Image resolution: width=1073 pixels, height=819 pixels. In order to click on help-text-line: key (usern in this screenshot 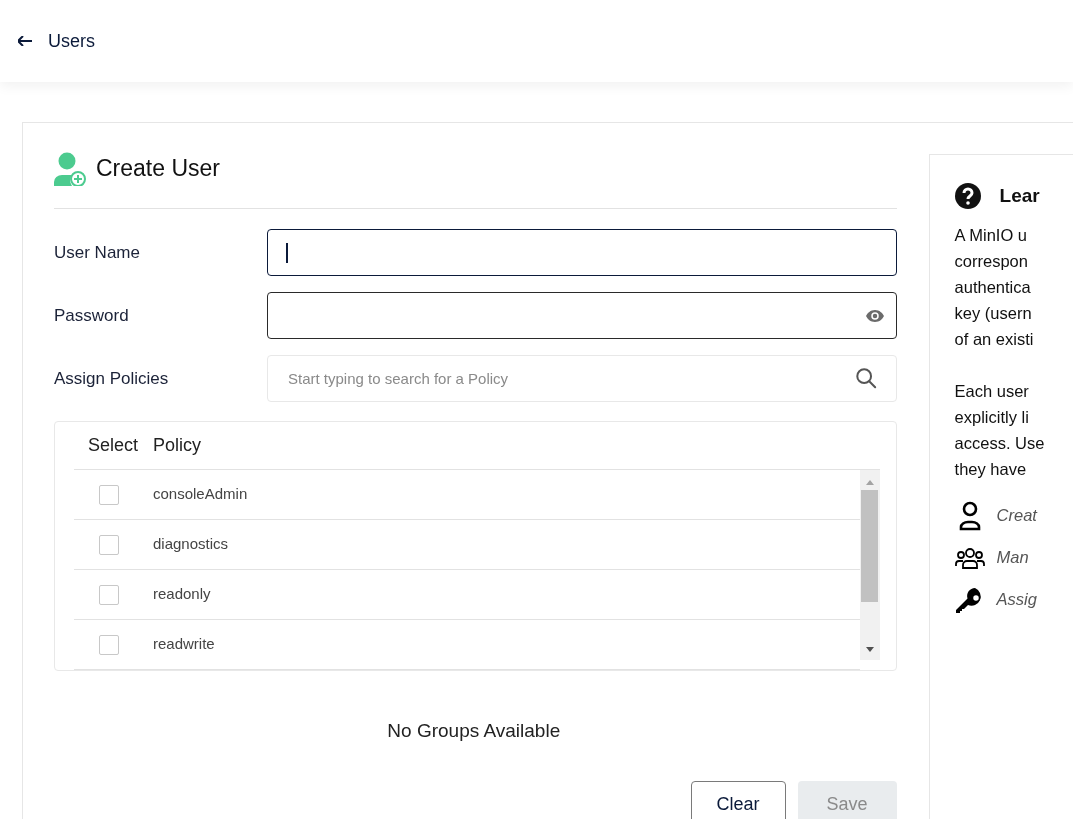, I will do `click(993, 313)`.